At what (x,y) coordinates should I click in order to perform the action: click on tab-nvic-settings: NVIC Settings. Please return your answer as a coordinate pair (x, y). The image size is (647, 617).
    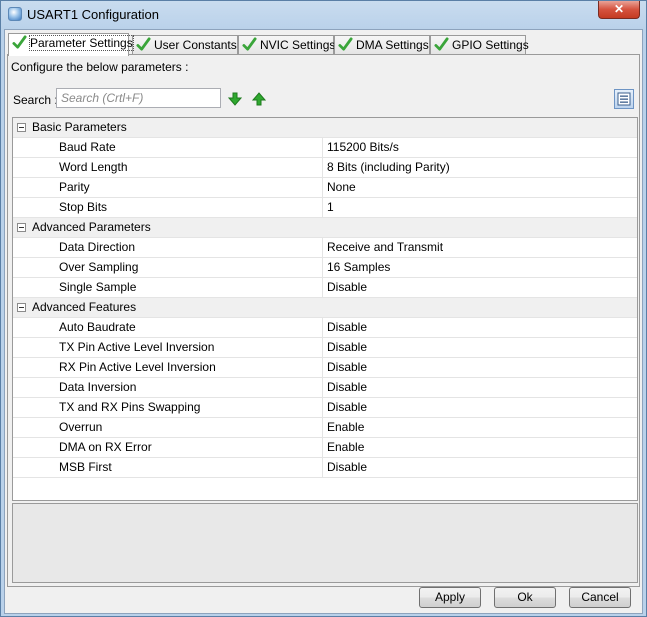
    Looking at the image, I should click on (287, 45).